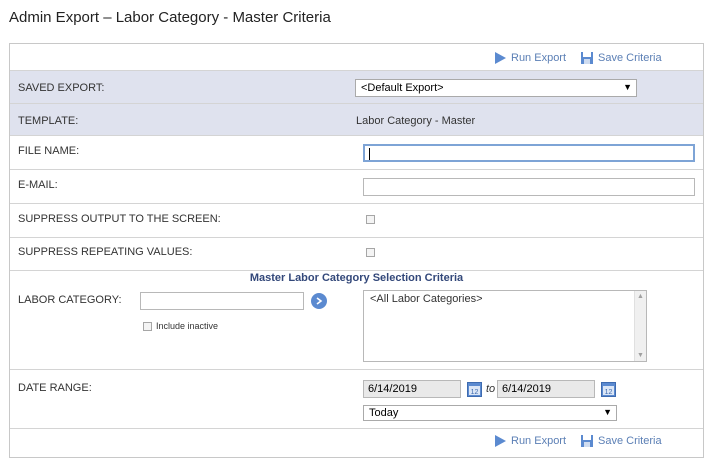 The image size is (714, 467). Describe the element at coordinates (369, 154) in the screenshot. I see `text-caret` at that location.